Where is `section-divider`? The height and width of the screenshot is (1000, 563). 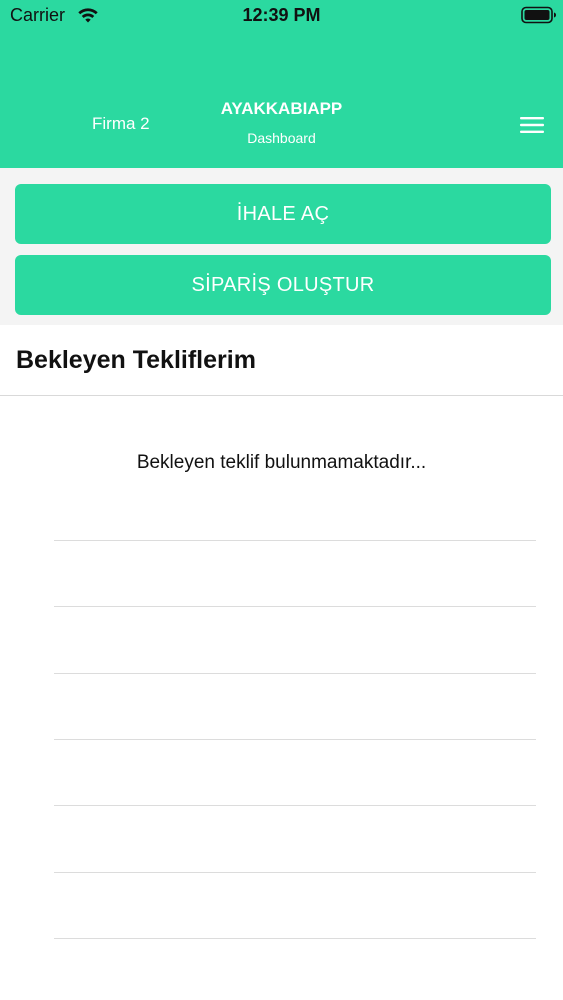
section-divider is located at coordinates (281, 395).